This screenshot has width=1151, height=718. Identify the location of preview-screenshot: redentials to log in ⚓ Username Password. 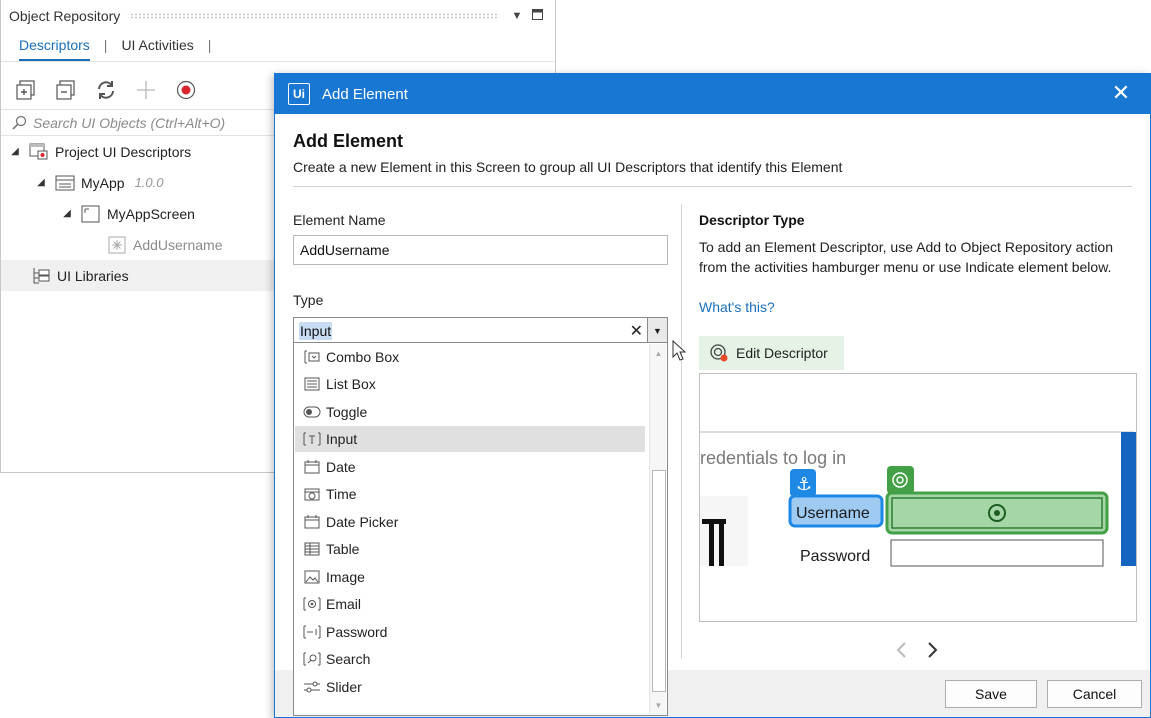
(918, 499).